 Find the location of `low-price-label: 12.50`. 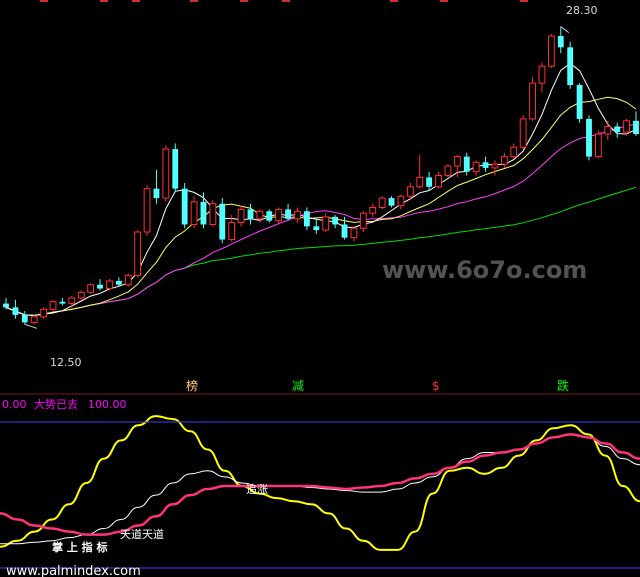

low-price-label: 12.50 is located at coordinates (66, 362).